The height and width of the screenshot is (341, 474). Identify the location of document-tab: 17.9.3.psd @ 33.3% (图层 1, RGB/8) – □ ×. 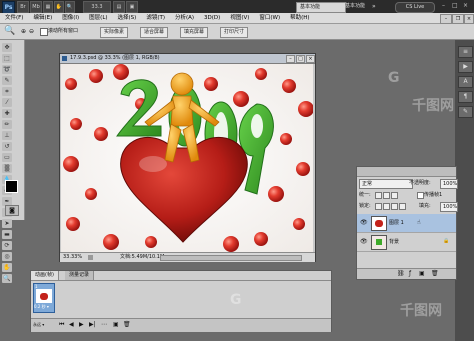
(187, 59).